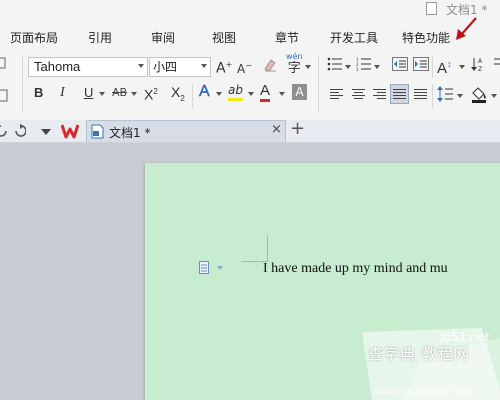 The width and height of the screenshot is (500, 400). What do you see at coordinates (294, 68) in the screenshot?
I see `pinyin-guide-char: 字` at bounding box center [294, 68].